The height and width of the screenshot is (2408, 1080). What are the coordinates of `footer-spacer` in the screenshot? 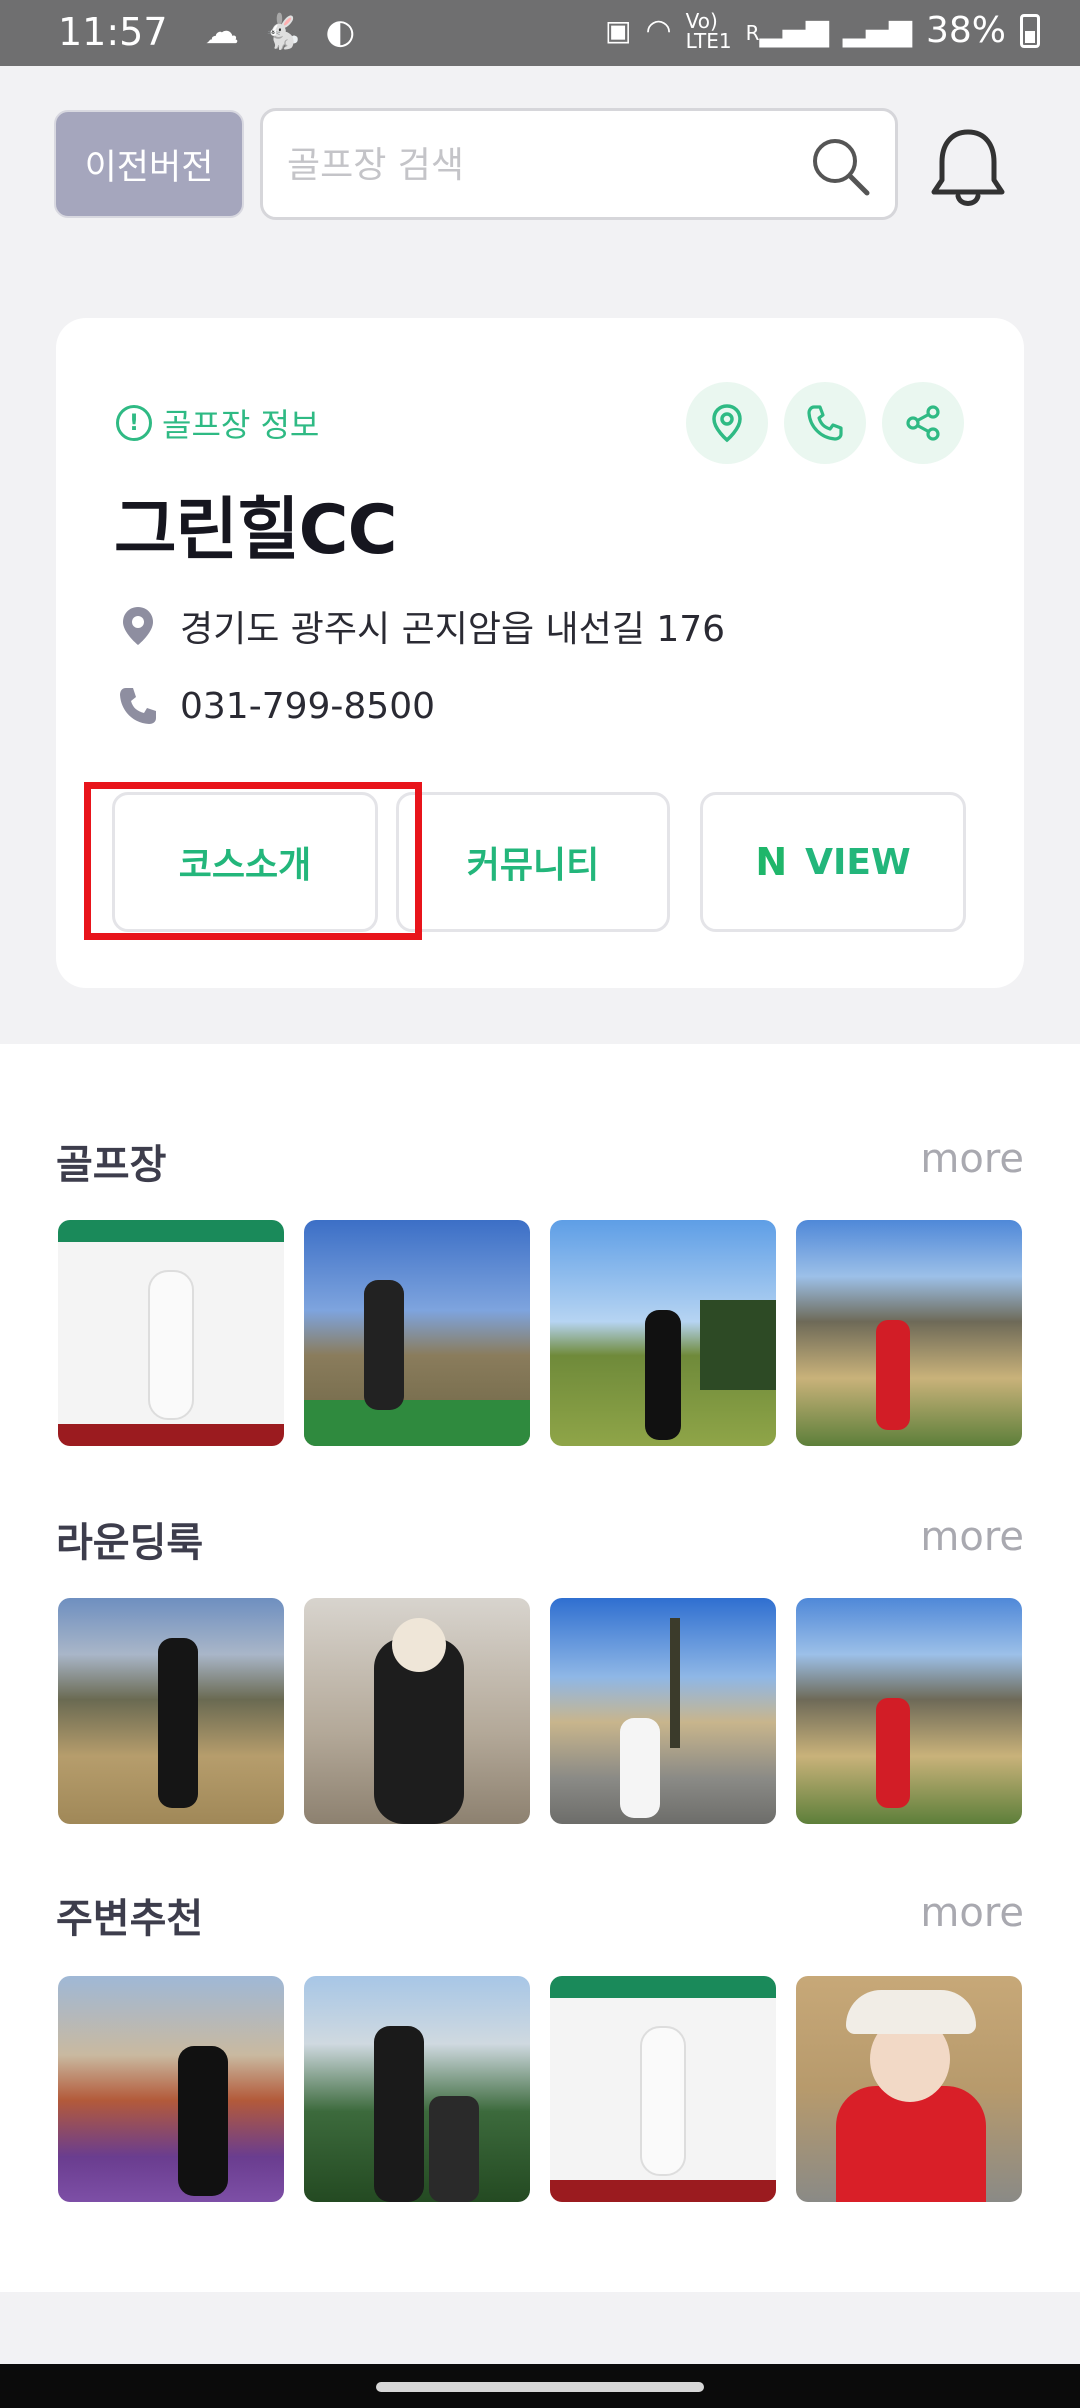 It's located at (540, 2328).